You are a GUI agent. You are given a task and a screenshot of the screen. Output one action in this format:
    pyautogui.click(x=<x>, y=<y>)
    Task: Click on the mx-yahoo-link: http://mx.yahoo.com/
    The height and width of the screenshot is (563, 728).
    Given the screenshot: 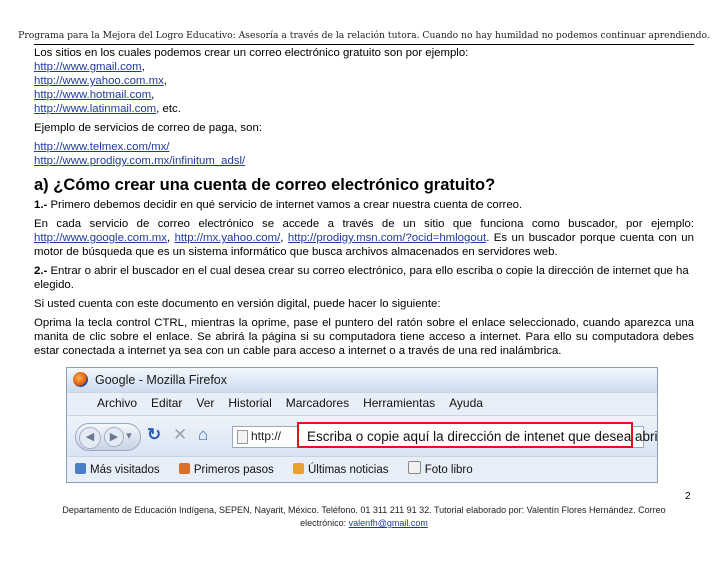 What is the action you would take?
    pyautogui.click(x=228, y=238)
    